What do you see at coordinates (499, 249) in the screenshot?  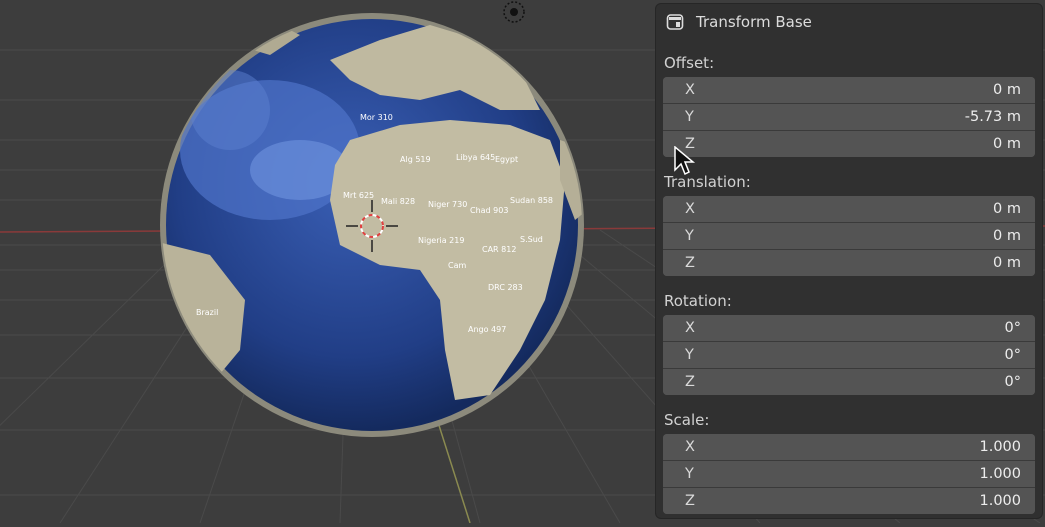 I see `globe-label-car: CAR 812` at bounding box center [499, 249].